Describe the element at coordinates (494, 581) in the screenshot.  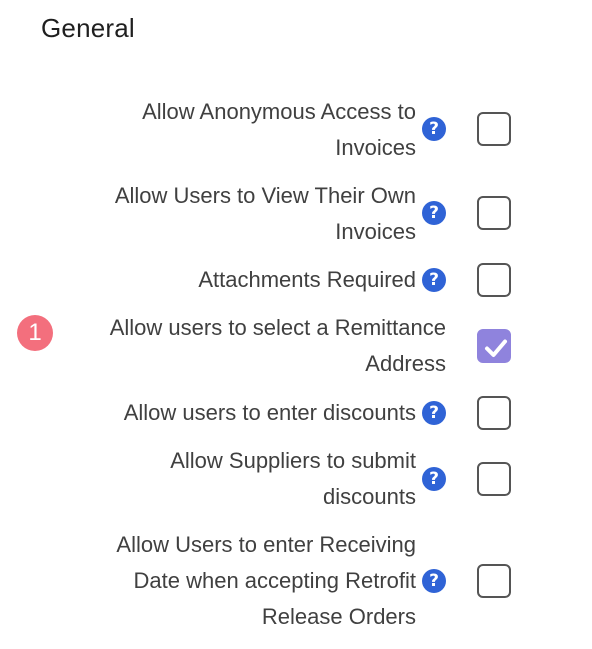
I see `checkbox-receiving-date` at that location.